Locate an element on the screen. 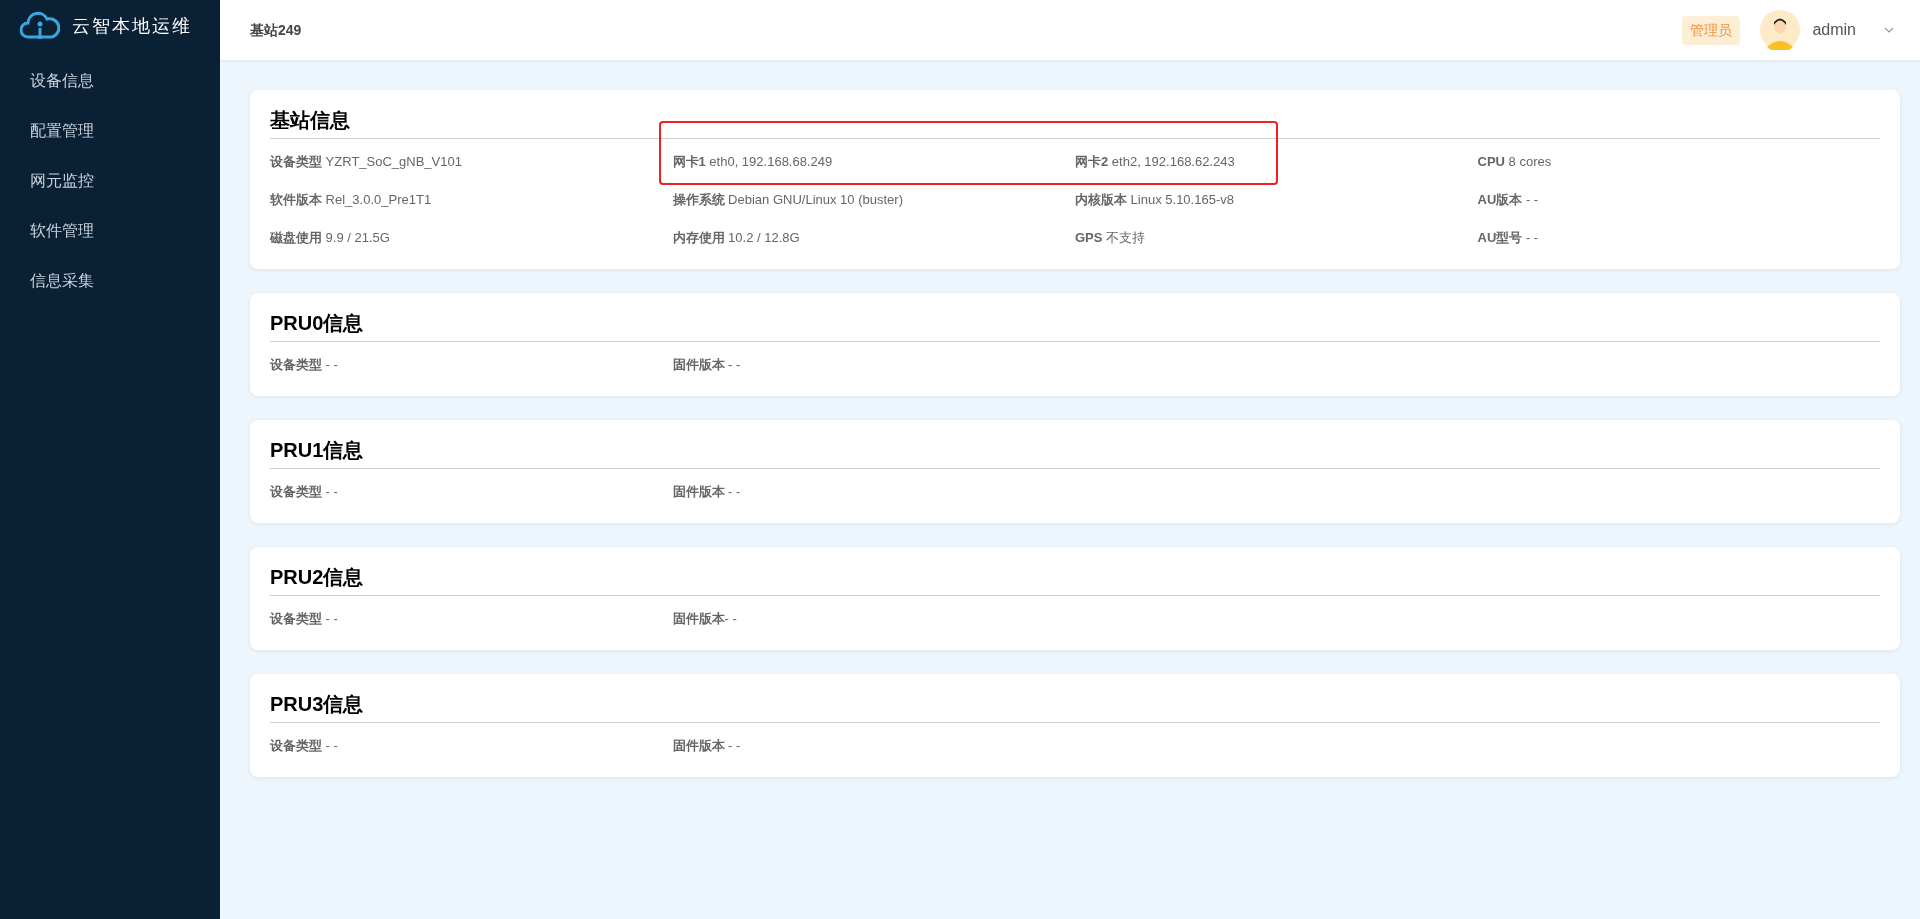 The image size is (1920, 919). info-field: 设备类型 YZRT_SoC_gNB_V101 is located at coordinates (366, 162).